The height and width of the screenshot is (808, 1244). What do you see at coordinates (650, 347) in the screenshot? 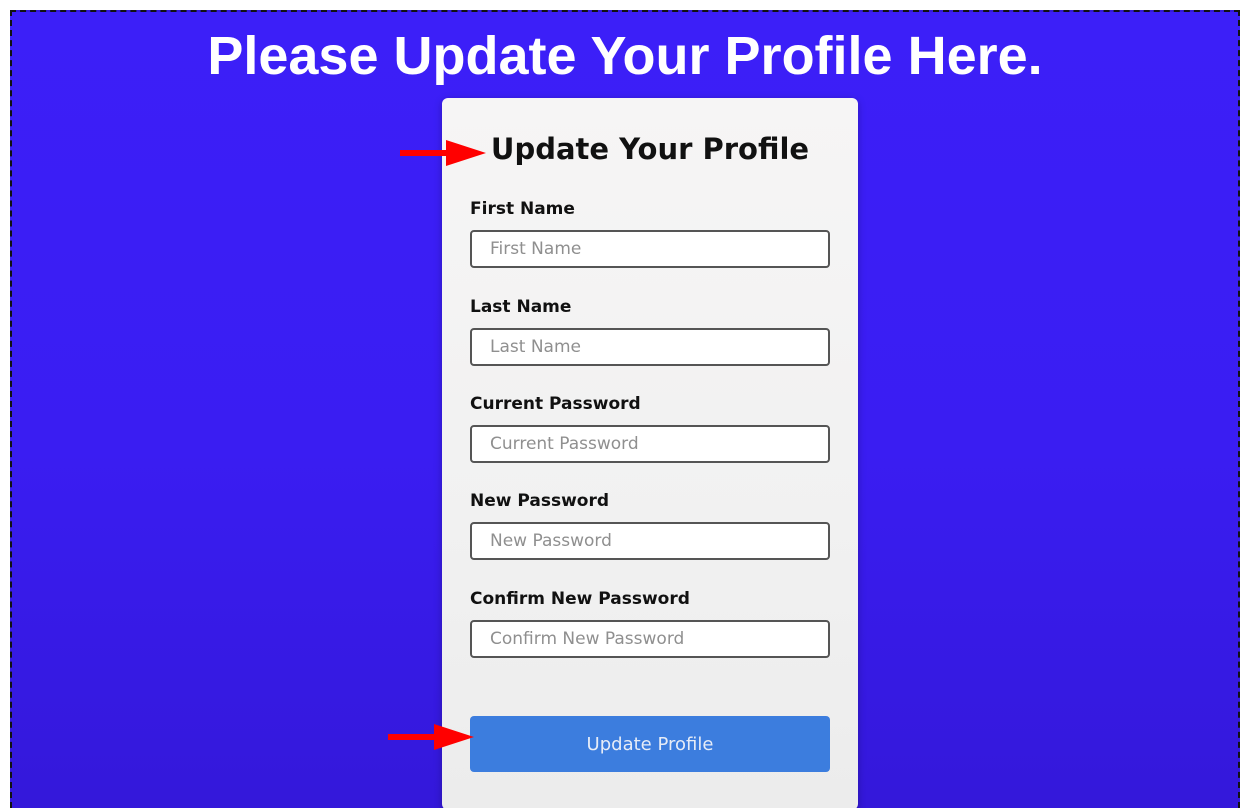
I see `last-name-input` at bounding box center [650, 347].